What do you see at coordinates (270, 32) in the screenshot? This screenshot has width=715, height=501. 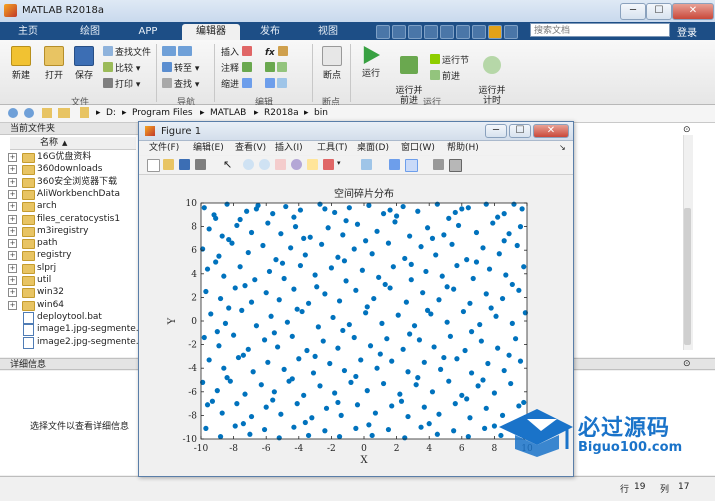 I see `tab-publish: 发布` at bounding box center [270, 32].